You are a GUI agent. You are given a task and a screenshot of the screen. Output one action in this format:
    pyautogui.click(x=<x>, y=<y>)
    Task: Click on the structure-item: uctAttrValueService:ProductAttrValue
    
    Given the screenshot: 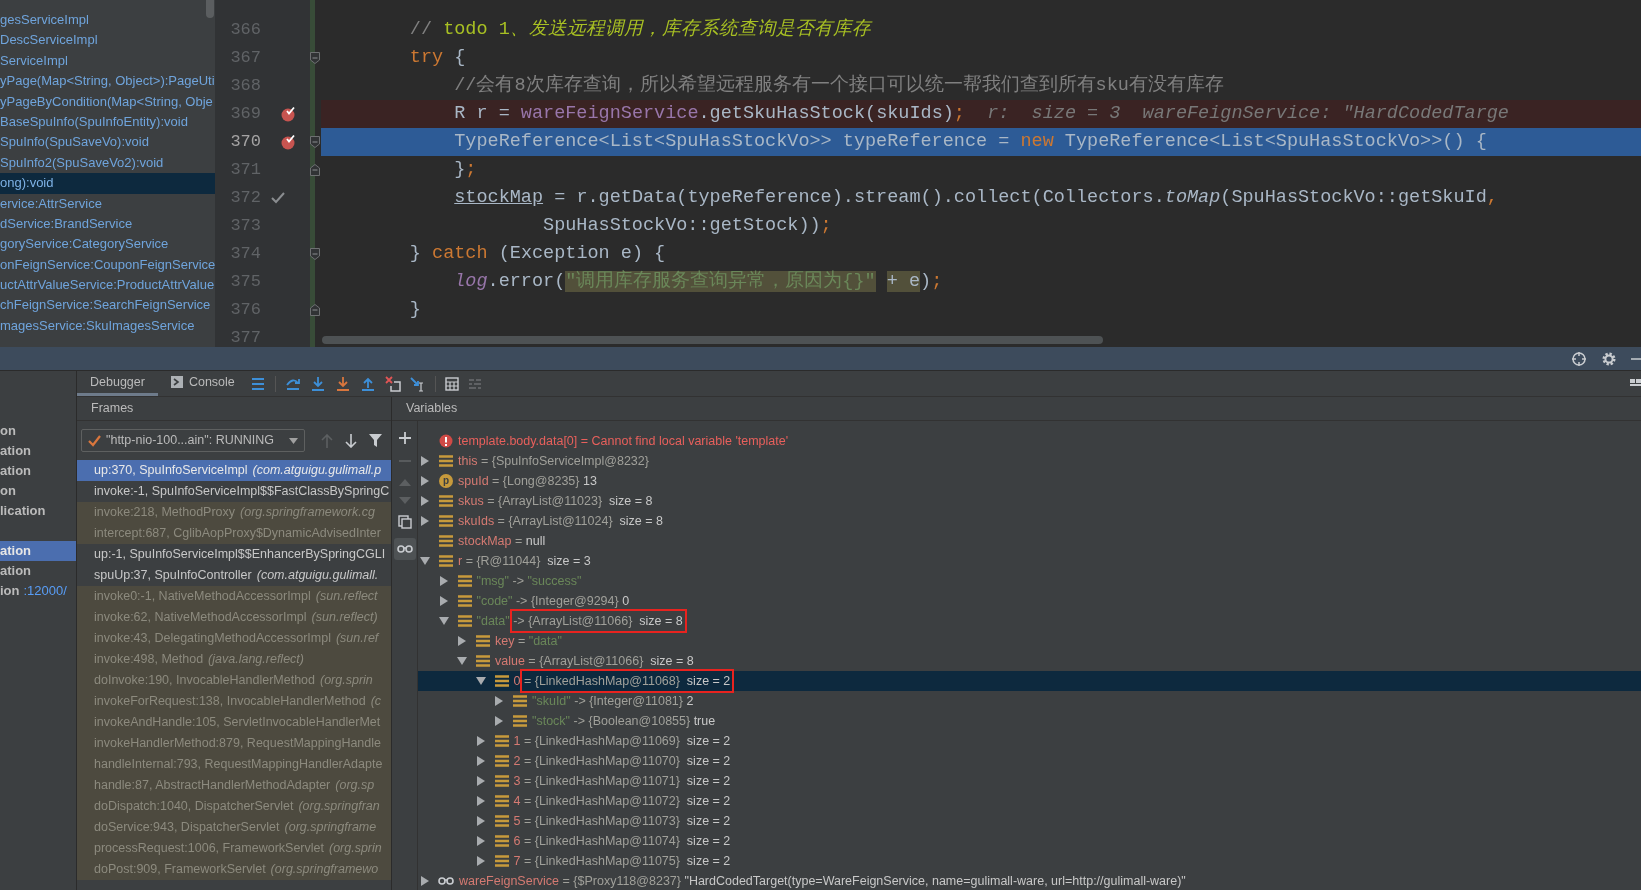 What is the action you would take?
    pyautogui.click(x=107, y=285)
    